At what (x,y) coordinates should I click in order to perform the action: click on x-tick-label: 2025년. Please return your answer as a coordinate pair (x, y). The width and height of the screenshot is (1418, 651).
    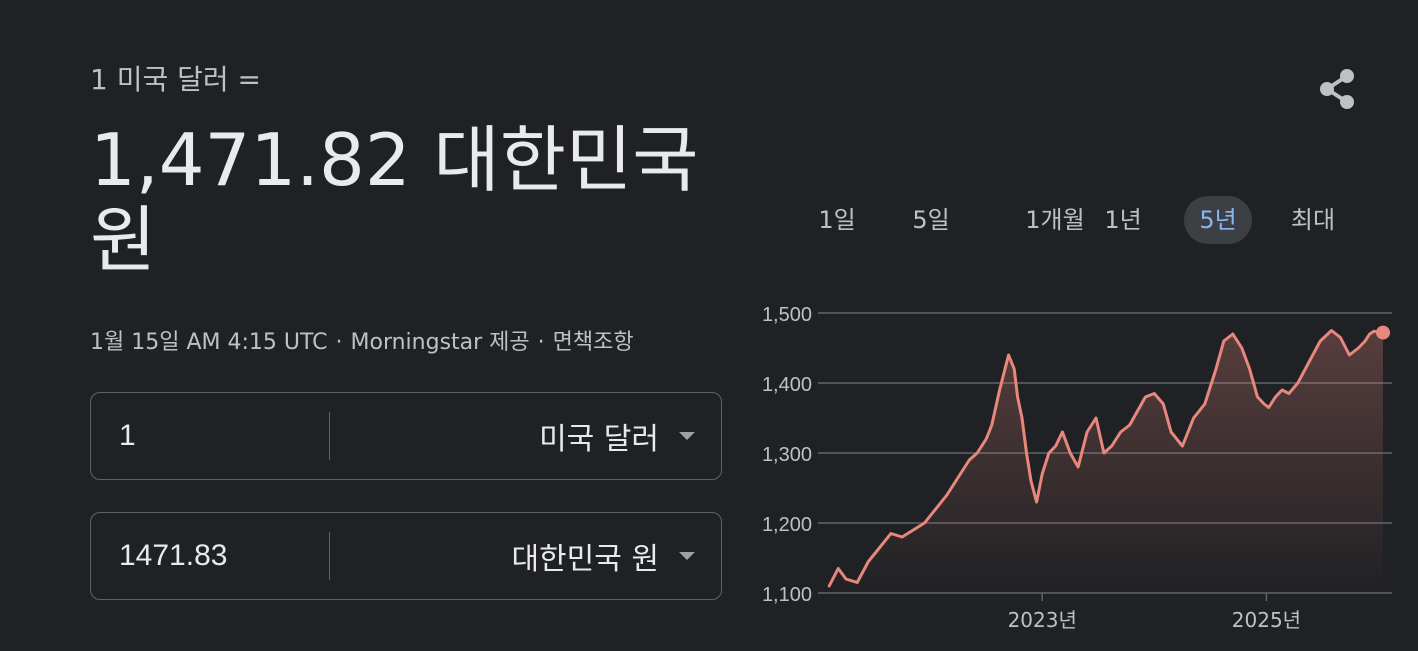
    Looking at the image, I should click on (1266, 620).